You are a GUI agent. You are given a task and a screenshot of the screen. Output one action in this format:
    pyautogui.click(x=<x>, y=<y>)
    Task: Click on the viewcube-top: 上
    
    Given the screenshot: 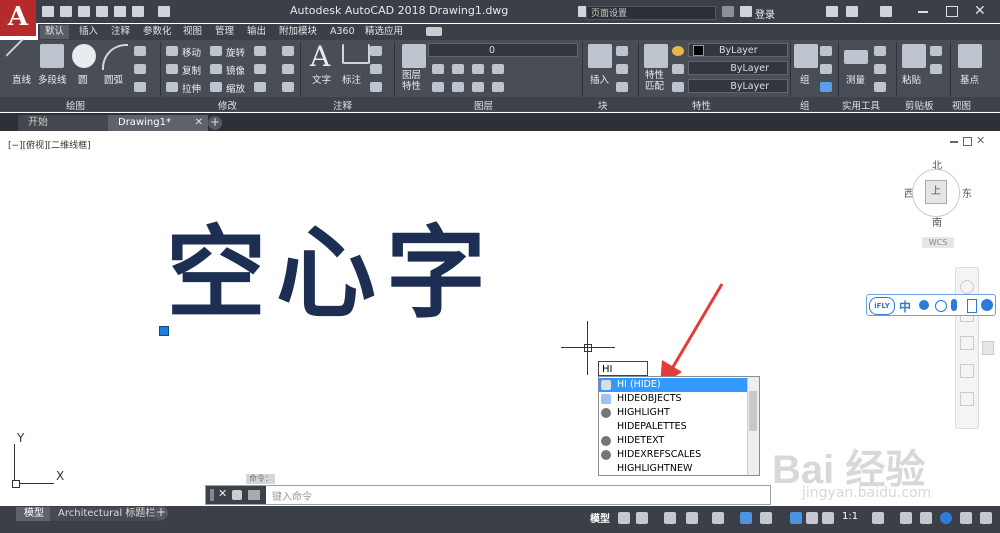 What is the action you would take?
    pyautogui.click(x=936, y=192)
    